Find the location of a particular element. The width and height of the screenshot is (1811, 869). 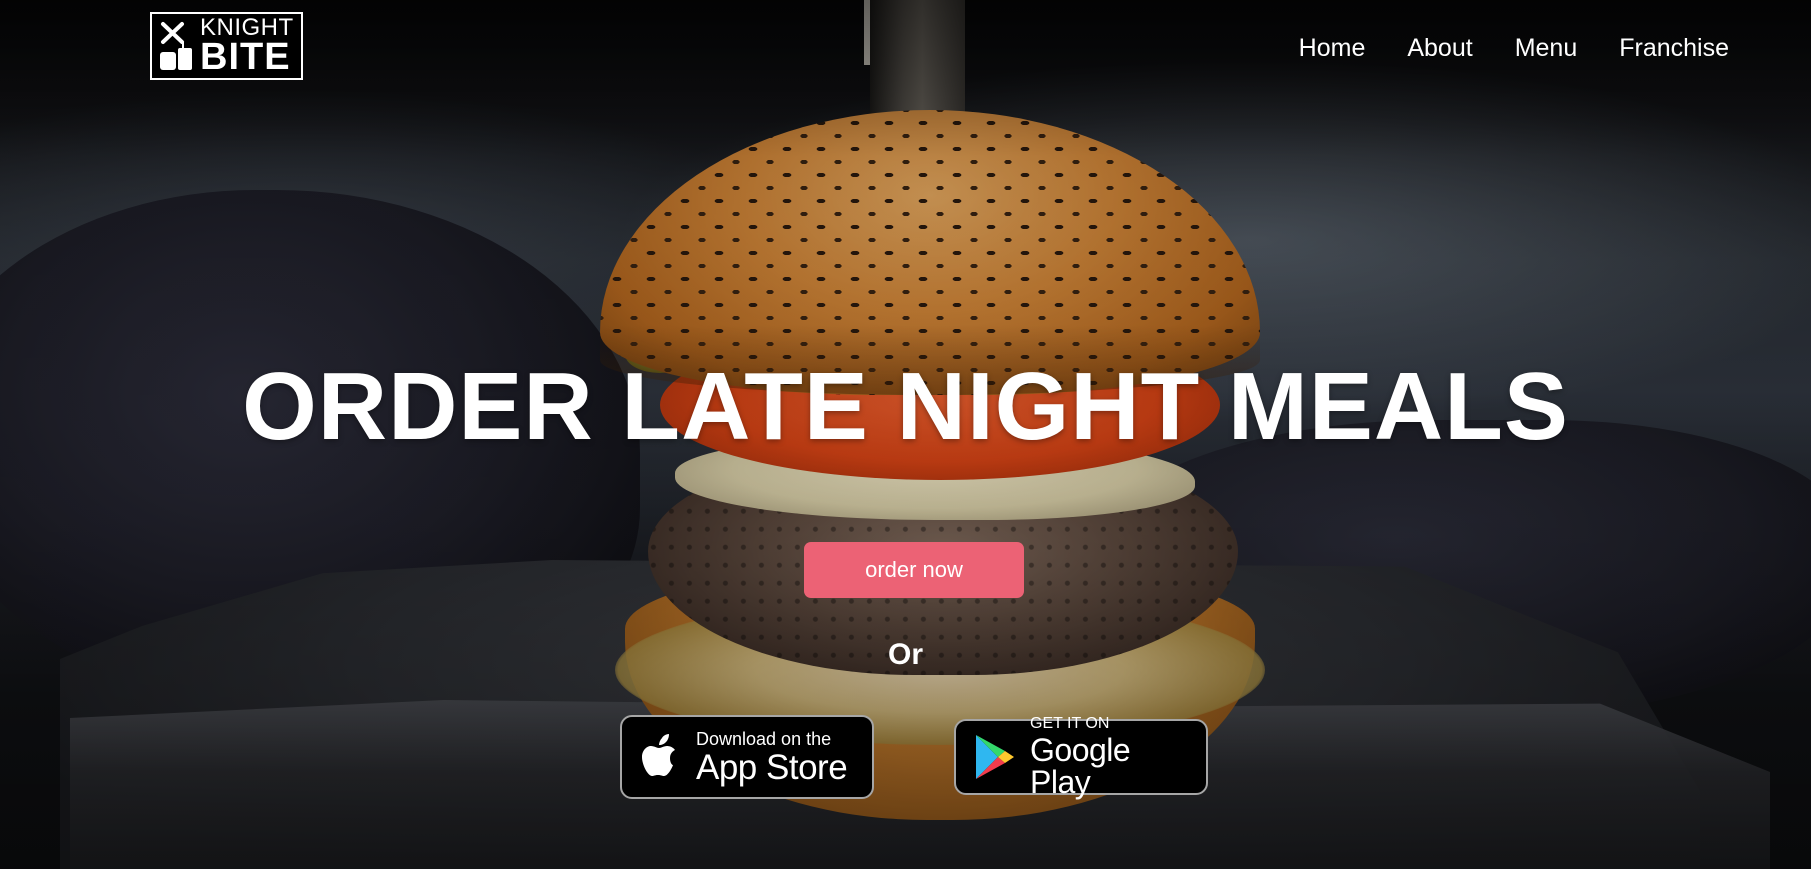

app-store-button: Download on the App Store is located at coordinates (747, 757).